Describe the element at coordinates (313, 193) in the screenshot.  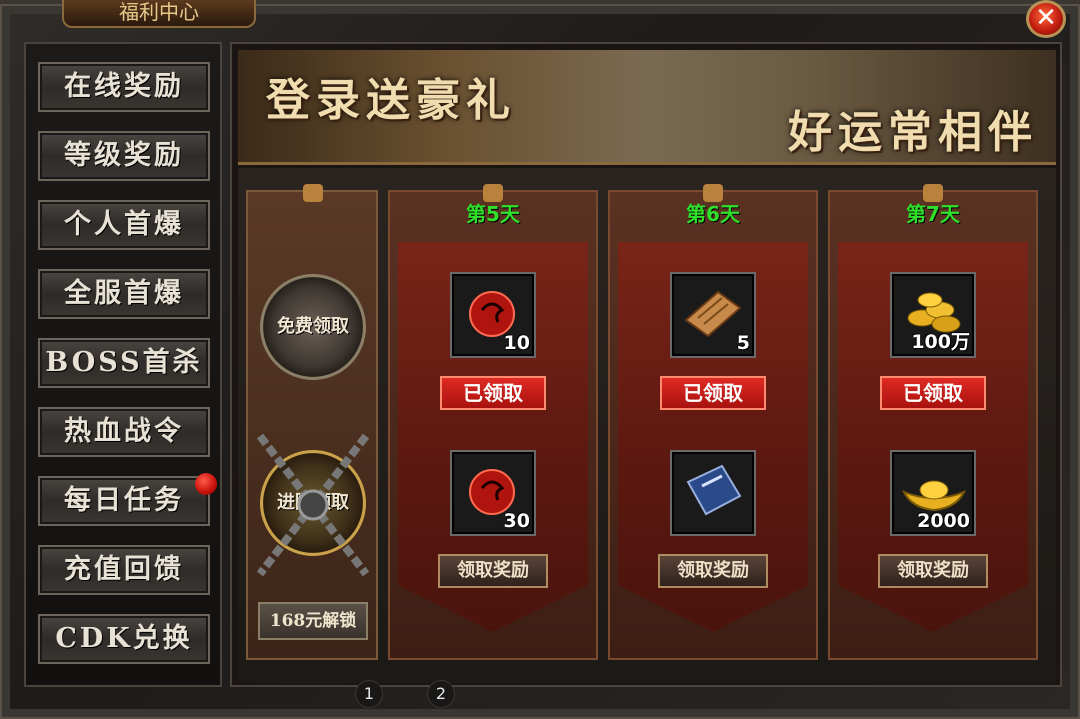
I see `hook-ornament` at that location.